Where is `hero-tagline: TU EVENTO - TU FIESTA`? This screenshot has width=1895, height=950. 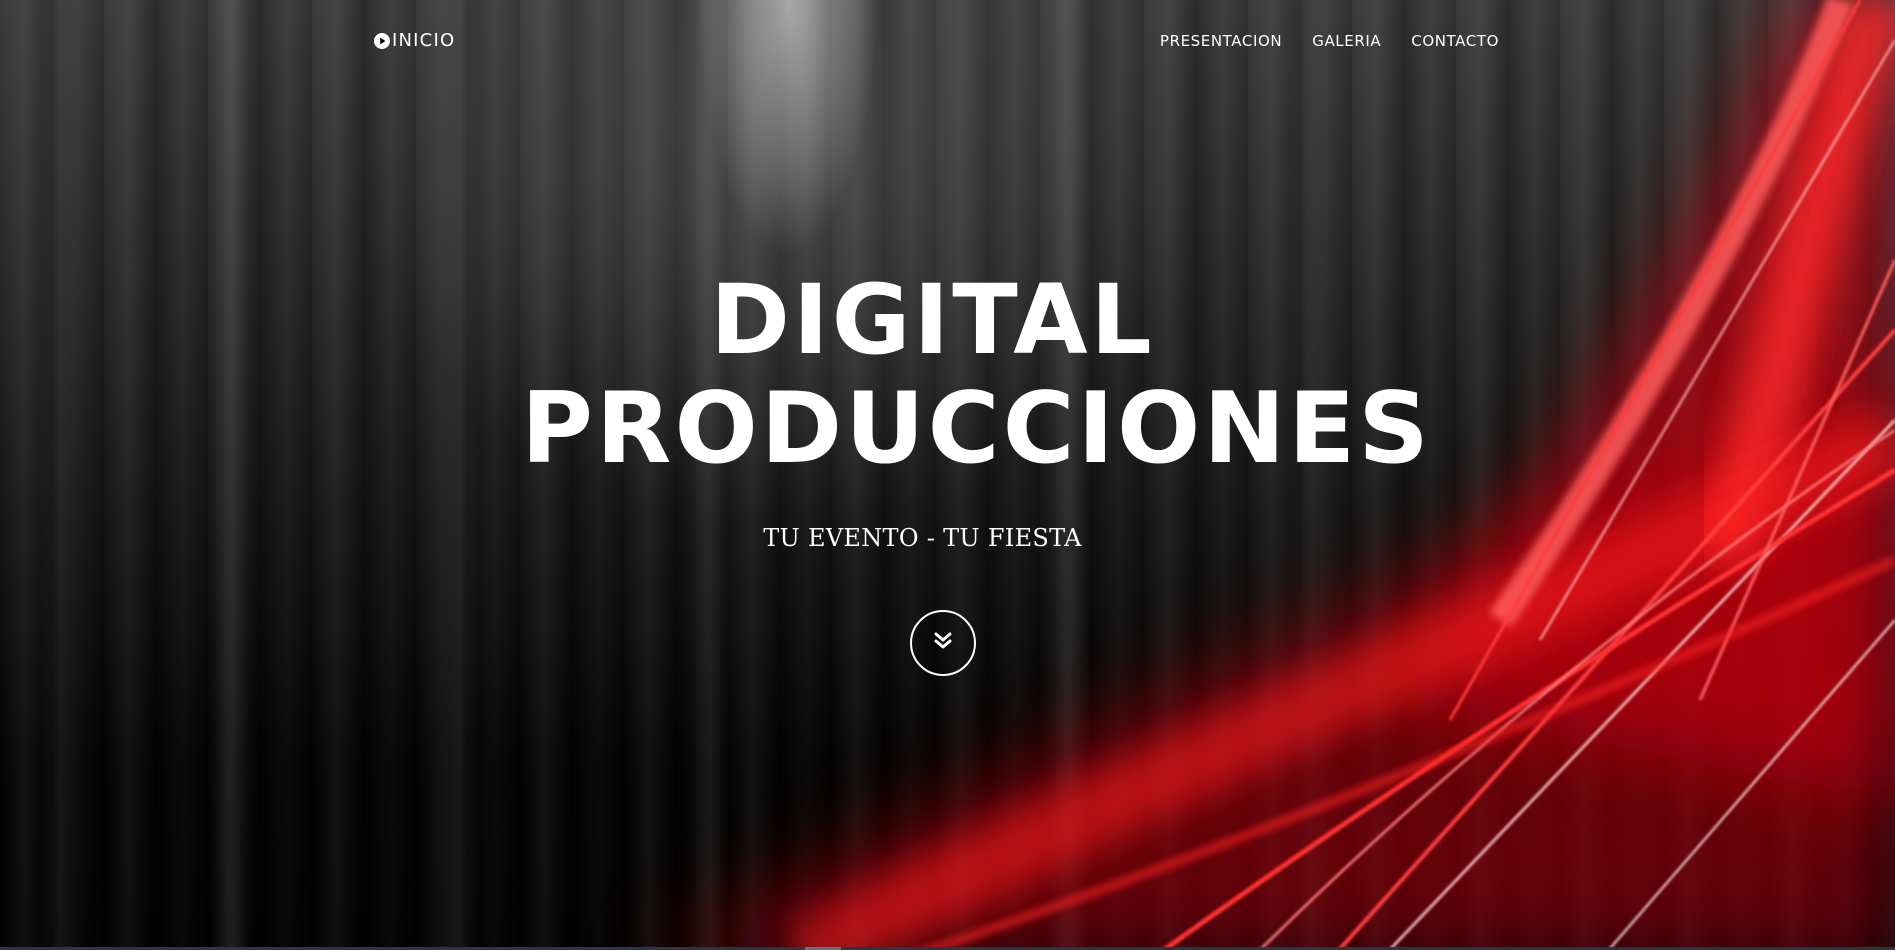 hero-tagline: TU EVENTO - TU FIESTA is located at coordinates (922, 538).